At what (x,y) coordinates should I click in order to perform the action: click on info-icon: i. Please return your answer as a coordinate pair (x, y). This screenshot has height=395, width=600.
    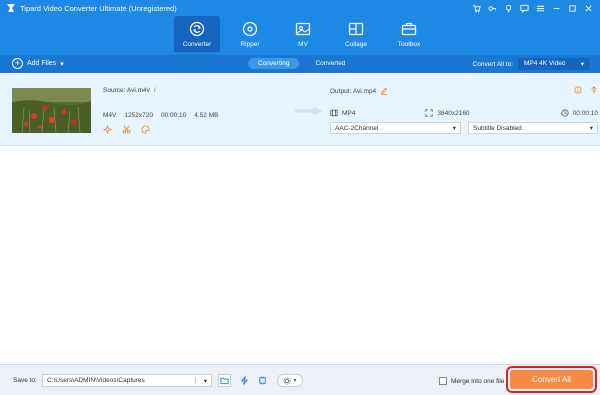
    Looking at the image, I should click on (155, 90).